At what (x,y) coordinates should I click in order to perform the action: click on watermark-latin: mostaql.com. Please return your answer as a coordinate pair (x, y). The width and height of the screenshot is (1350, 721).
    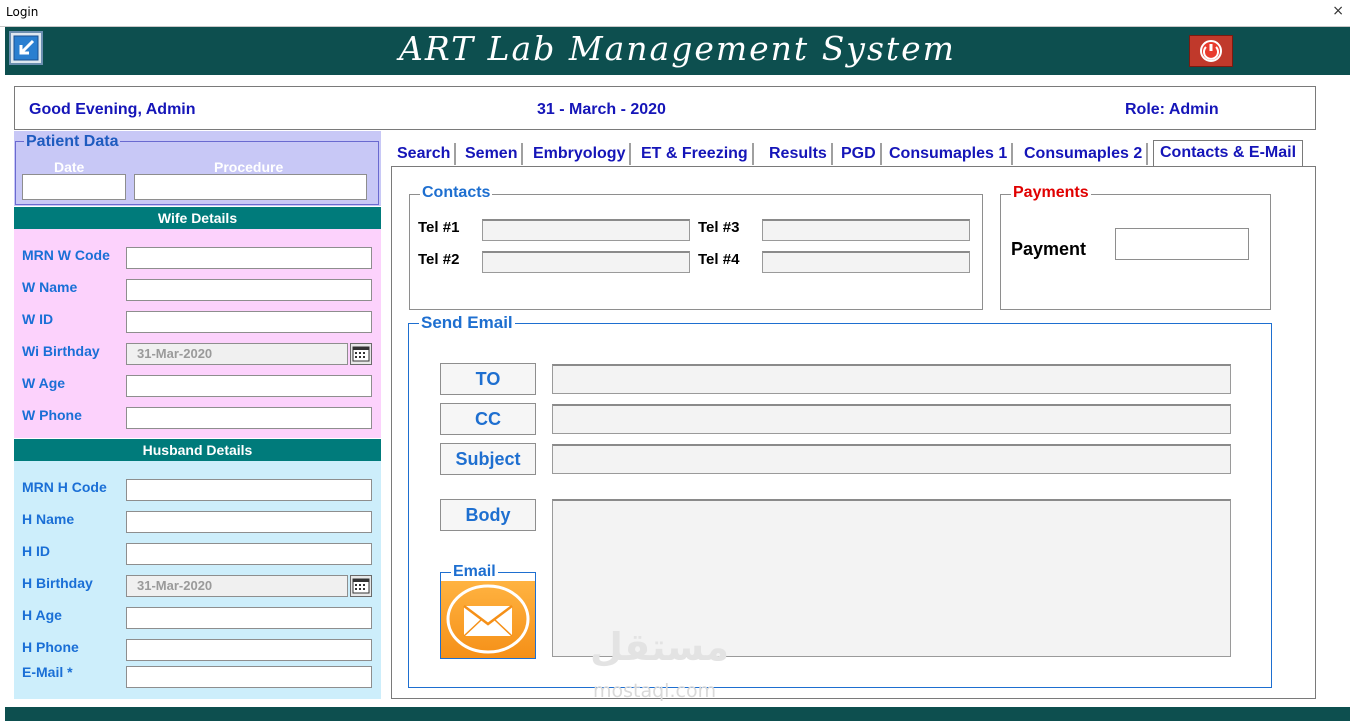
    Looking at the image, I should click on (655, 691).